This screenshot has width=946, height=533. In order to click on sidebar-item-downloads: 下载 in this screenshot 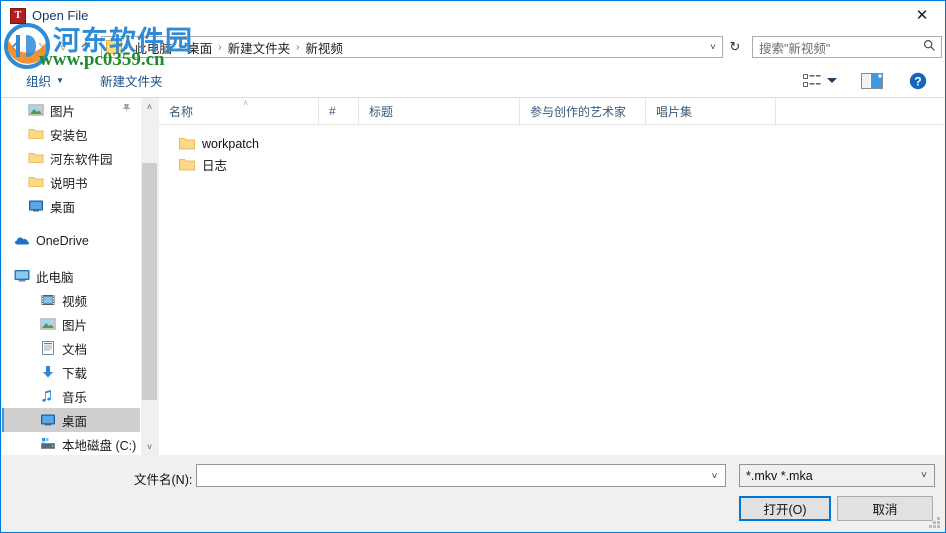, I will do `click(71, 372)`.